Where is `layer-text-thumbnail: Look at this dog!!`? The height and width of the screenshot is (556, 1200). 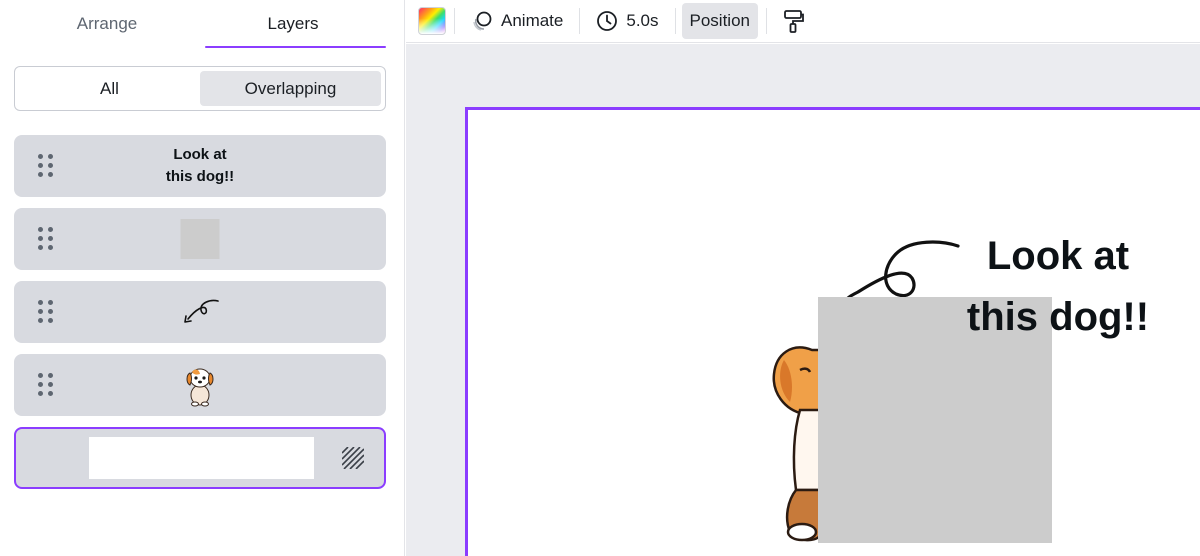 layer-text-thumbnail: Look at this dog!! is located at coordinates (200, 166).